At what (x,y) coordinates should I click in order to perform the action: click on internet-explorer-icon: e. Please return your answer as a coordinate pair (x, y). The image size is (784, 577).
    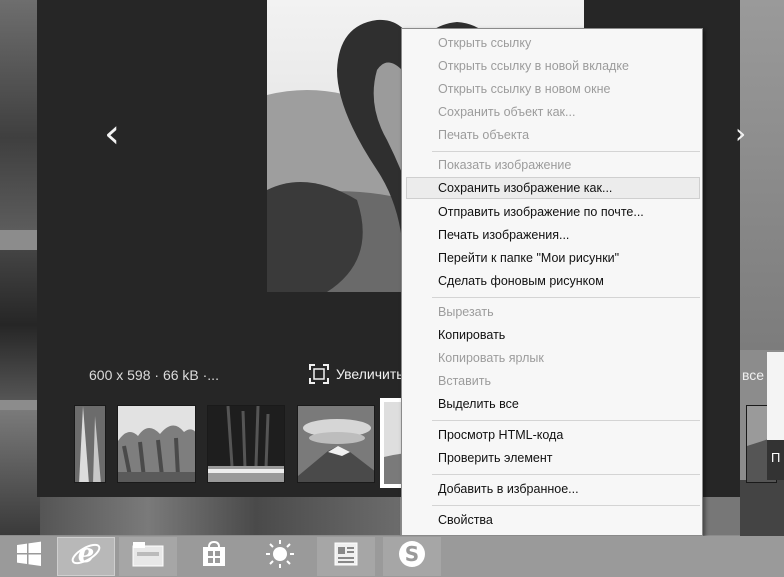
    Looking at the image, I should click on (86, 556).